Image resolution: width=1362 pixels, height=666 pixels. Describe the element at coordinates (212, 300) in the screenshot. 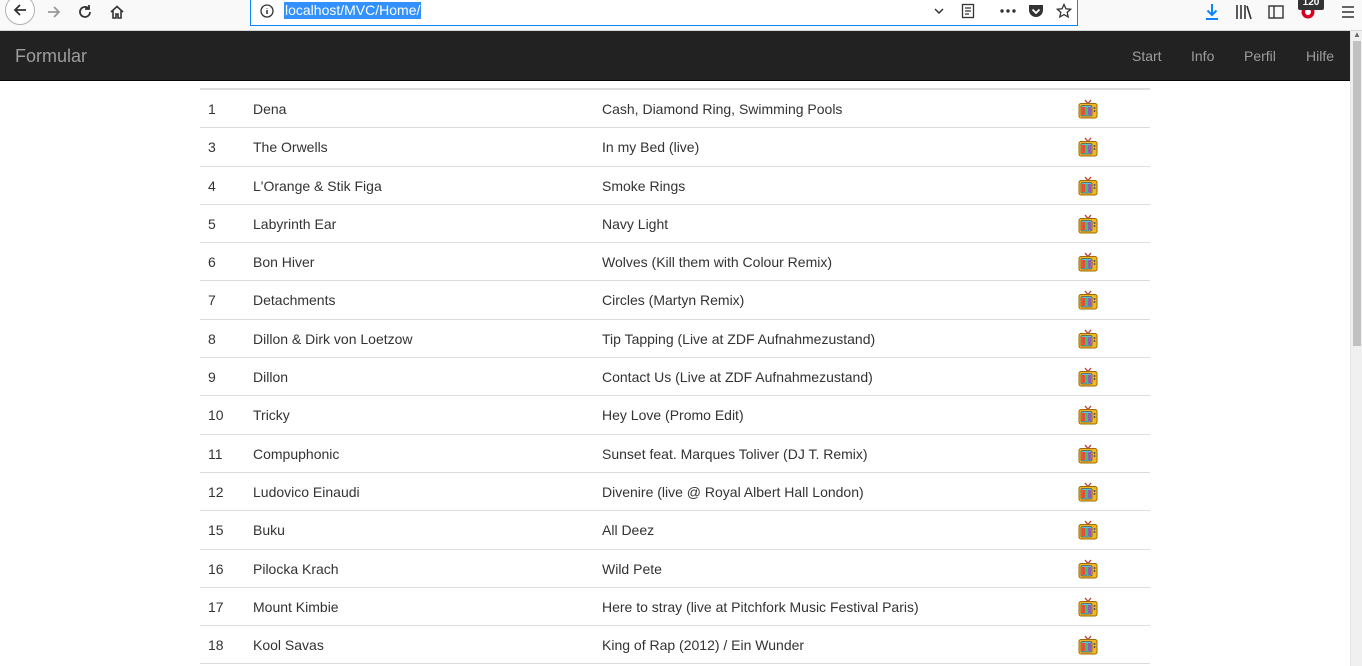

I see `row-number: 7` at that location.